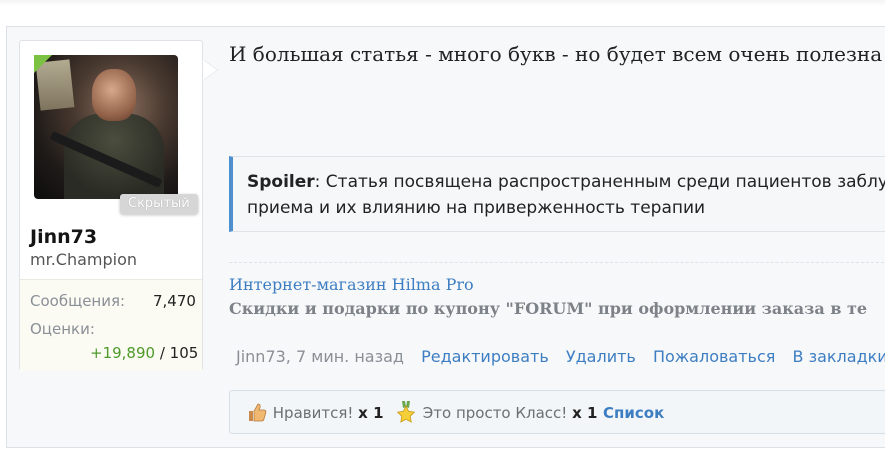  I want to click on reaction-class: Это просто Класс! x 1, so click(495, 413).